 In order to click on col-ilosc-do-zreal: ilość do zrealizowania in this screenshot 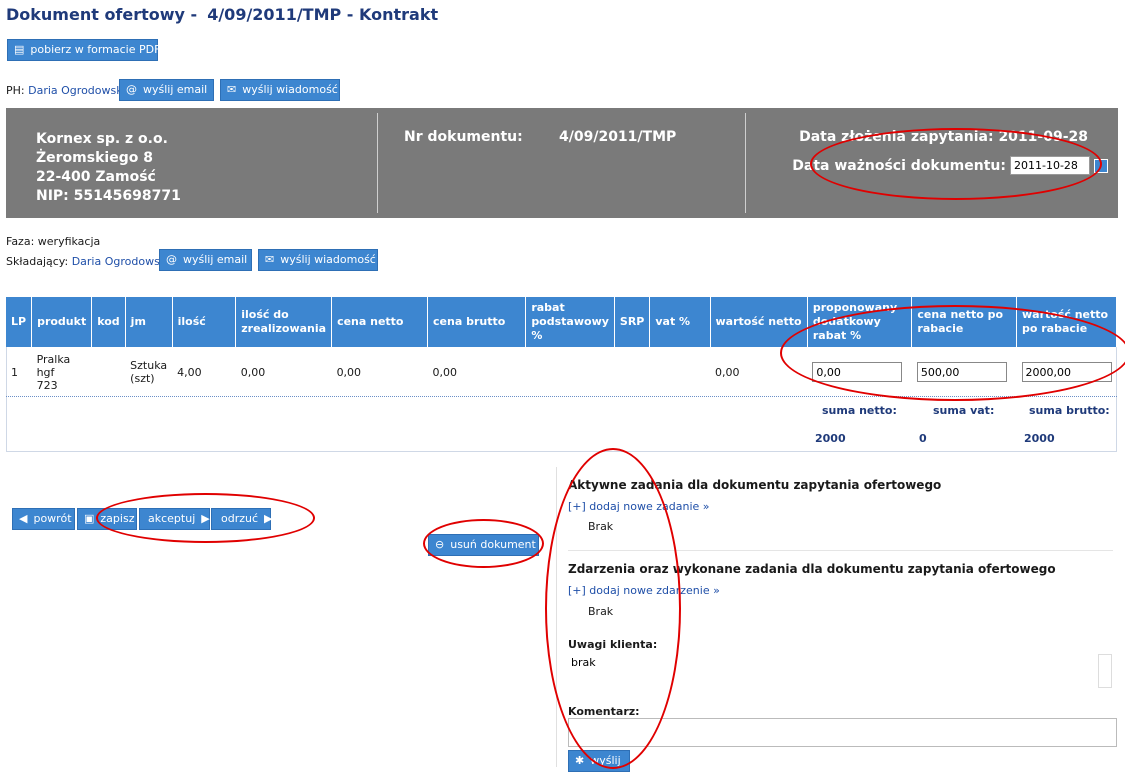, I will do `click(284, 322)`.